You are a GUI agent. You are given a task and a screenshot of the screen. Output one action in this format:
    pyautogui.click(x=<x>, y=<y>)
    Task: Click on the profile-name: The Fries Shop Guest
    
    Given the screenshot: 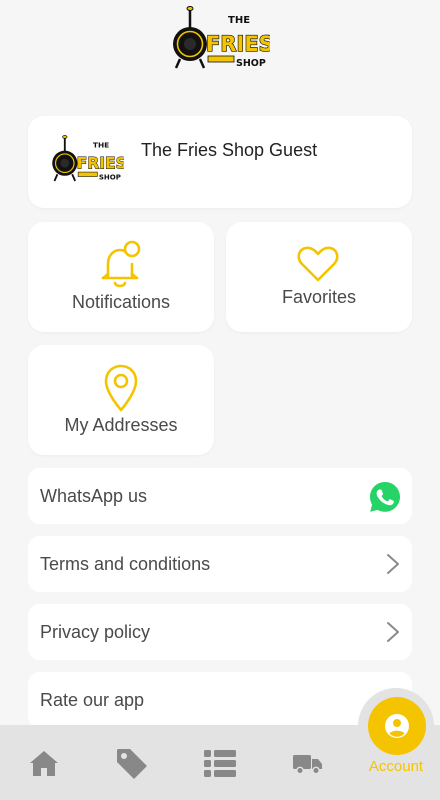 What is the action you would take?
    pyautogui.click(x=229, y=150)
    